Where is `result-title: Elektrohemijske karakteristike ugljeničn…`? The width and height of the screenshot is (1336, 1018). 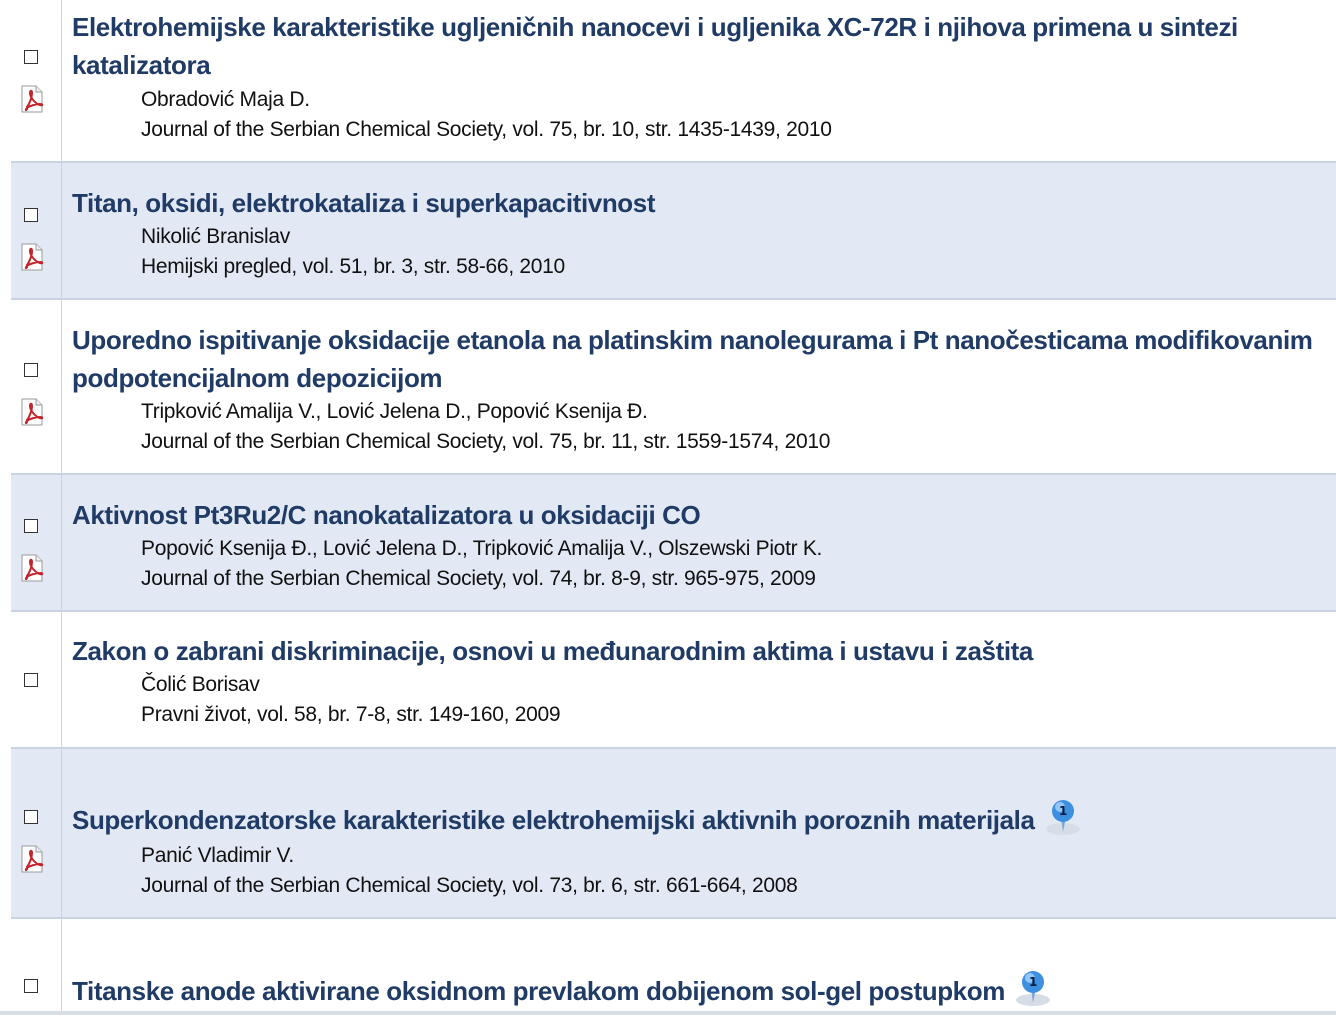
result-title: Elektrohemijske karakteristike ugljeničn… is located at coordinates (700, 46).